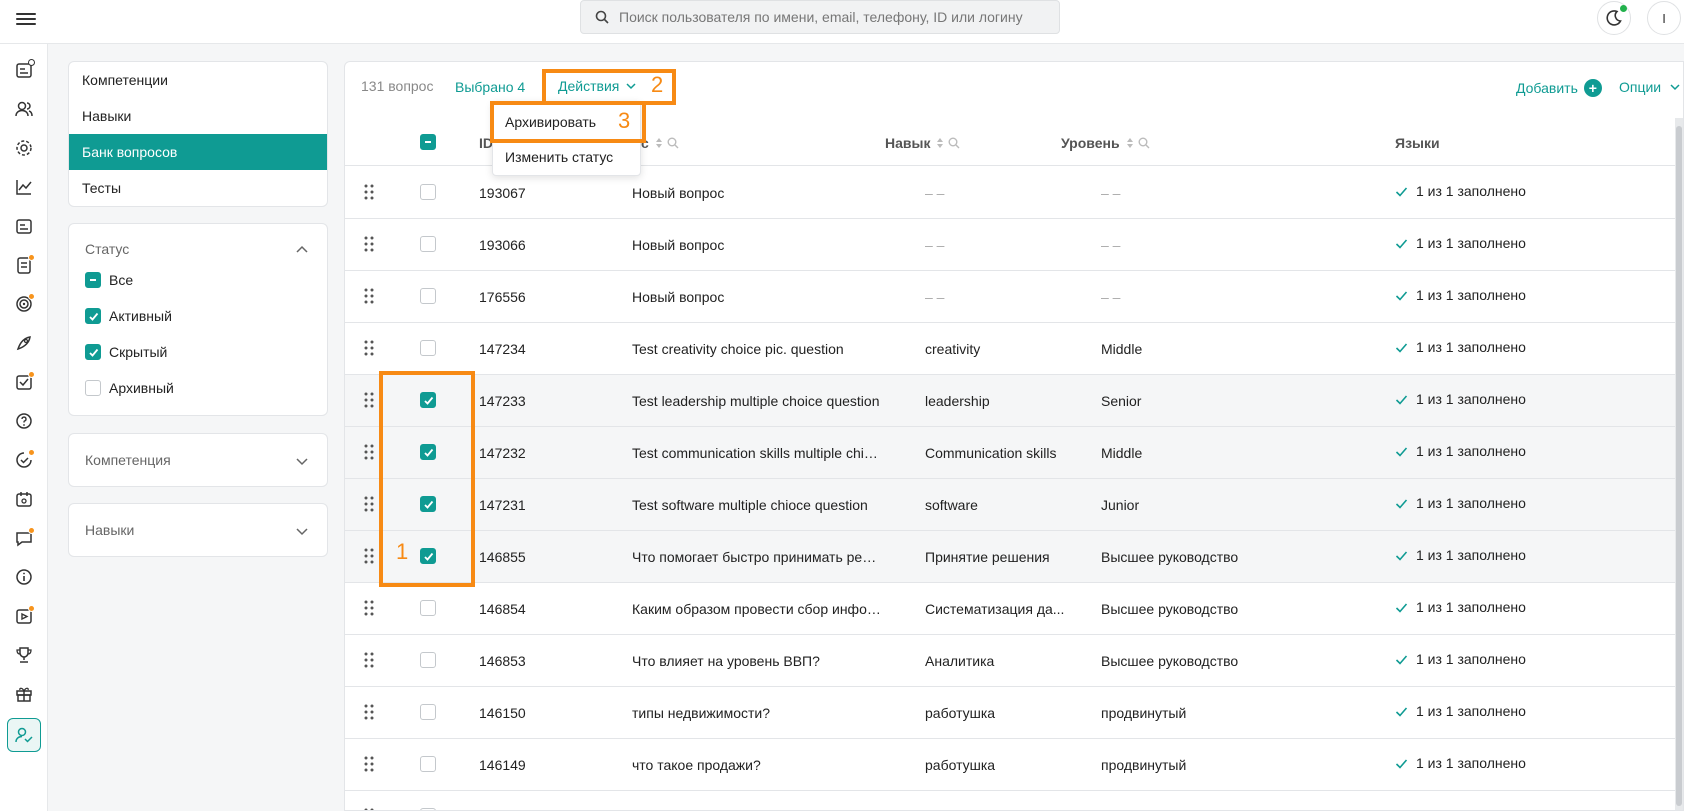 This screenshot has height=811, width=1684. What do you see at coordinates (198, 188) in the screenshot?
I see `nav-item-tests: Тесты` at bounding box center [198, 188].